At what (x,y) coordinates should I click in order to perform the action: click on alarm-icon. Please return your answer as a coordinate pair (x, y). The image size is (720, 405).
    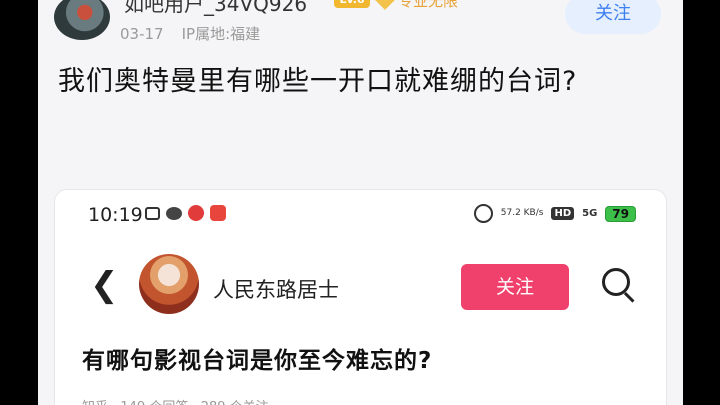
    Looking at the image, I should click on (483, 213).